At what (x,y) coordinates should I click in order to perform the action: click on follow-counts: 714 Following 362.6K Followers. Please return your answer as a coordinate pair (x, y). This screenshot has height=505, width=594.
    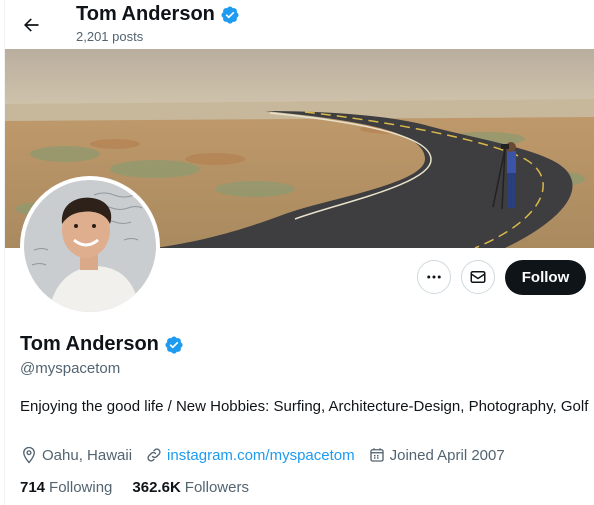
    Looking at the image, I should click on (144, 487).